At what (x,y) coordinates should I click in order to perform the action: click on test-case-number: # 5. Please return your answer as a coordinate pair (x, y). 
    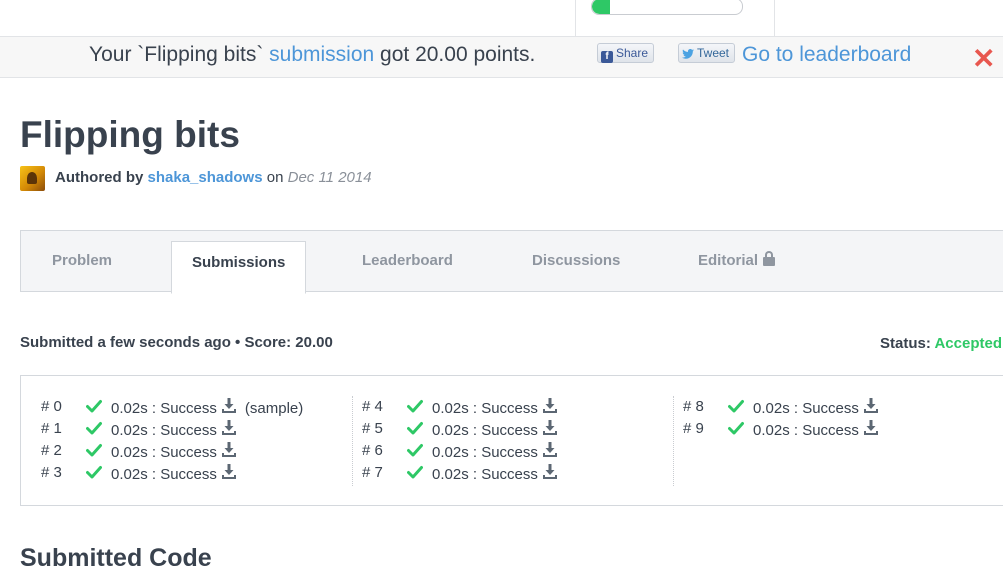
    Looking at the image, I should click on (372, 428).